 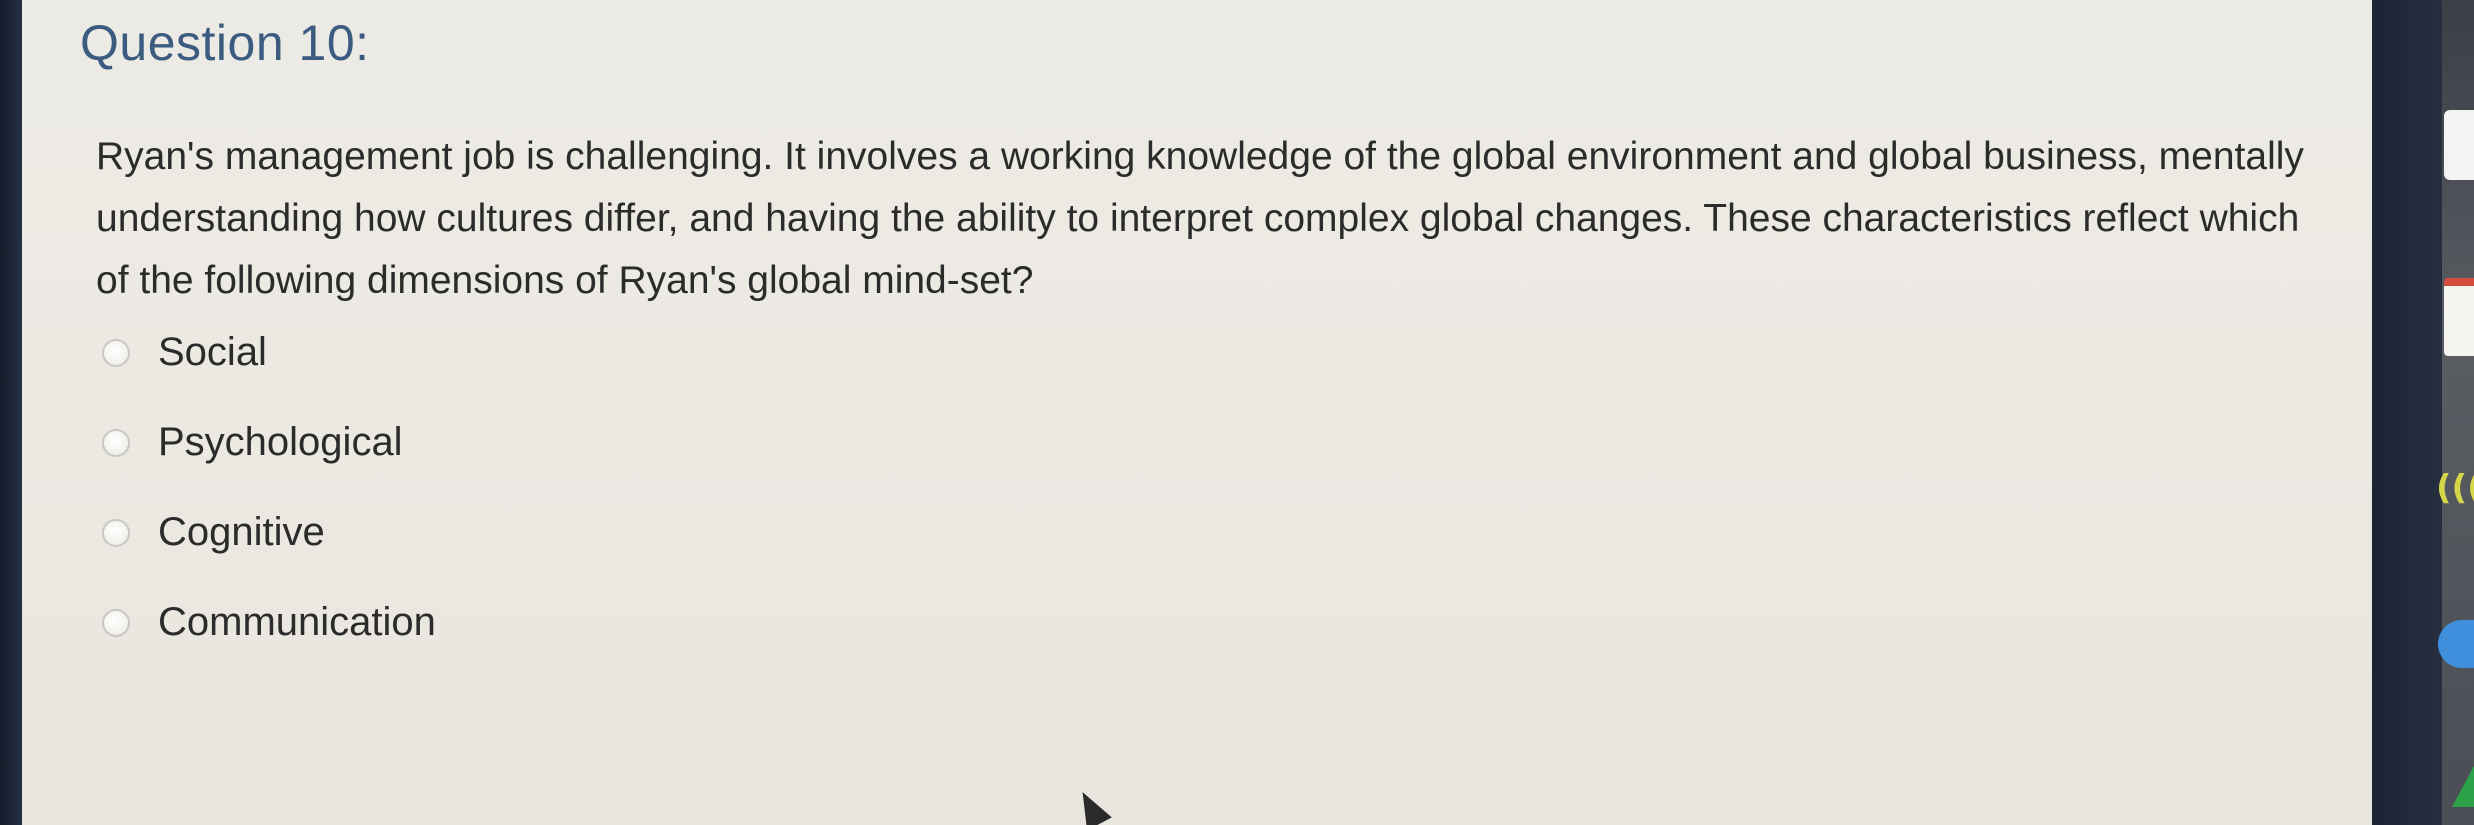 What do you see at coordinates (297, 622) in the screenshot?
I see `option-label: Communication` at bounding box center [297, 622].